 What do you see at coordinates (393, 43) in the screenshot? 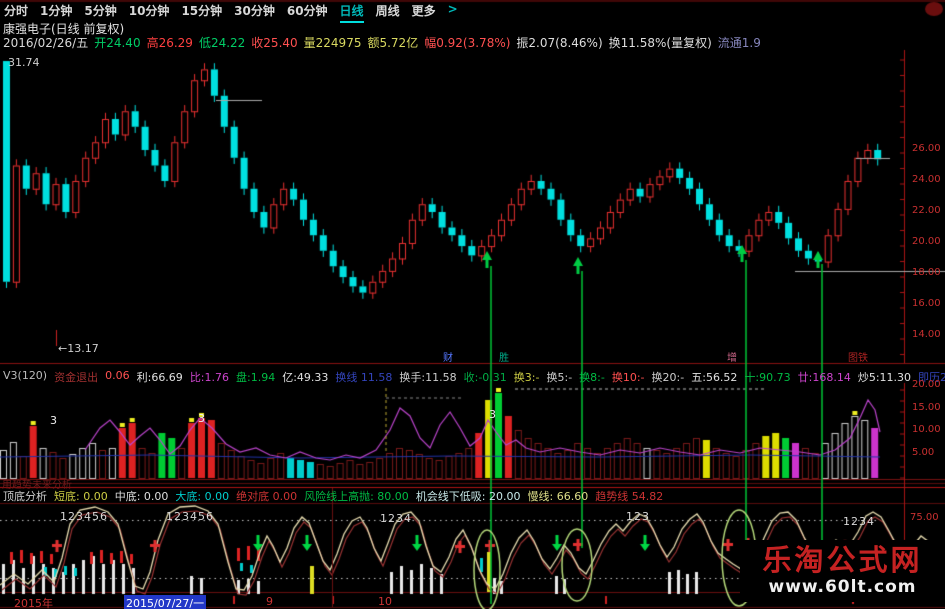
I see `quote-seg: 额5.72亿` at bounding box center [393, 43].